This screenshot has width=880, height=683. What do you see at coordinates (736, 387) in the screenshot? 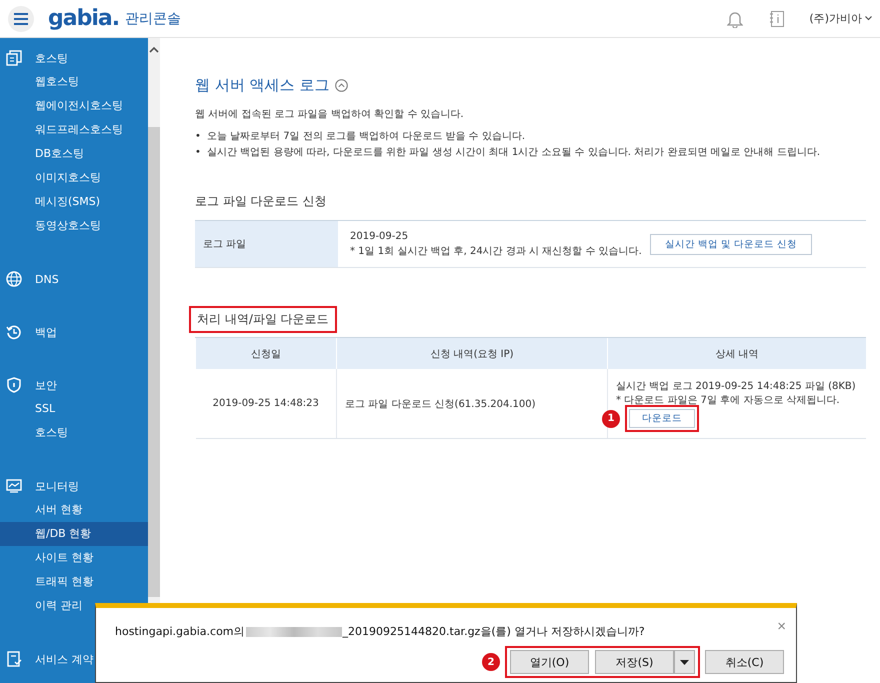
I see `detail-text: 실시간 백업 로그 2019-09-25 14:48:25 파일 (8KB)` at bounding box center [736, 387].